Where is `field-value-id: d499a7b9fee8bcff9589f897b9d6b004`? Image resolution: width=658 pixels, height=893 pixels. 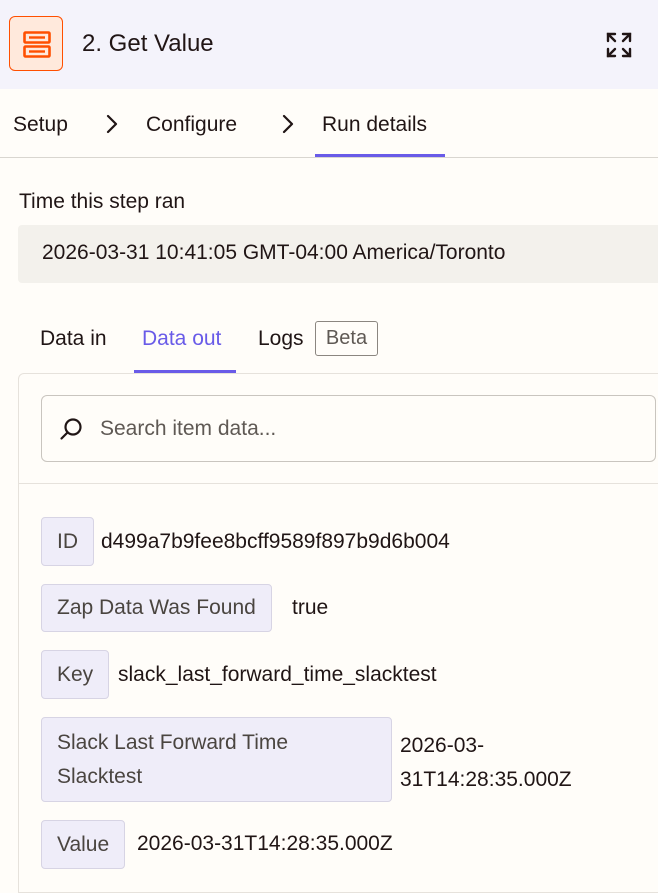
field-value-id: d499a7b9fee8bcff9589f897b9d6b004 is located at coordinates (275, 541).